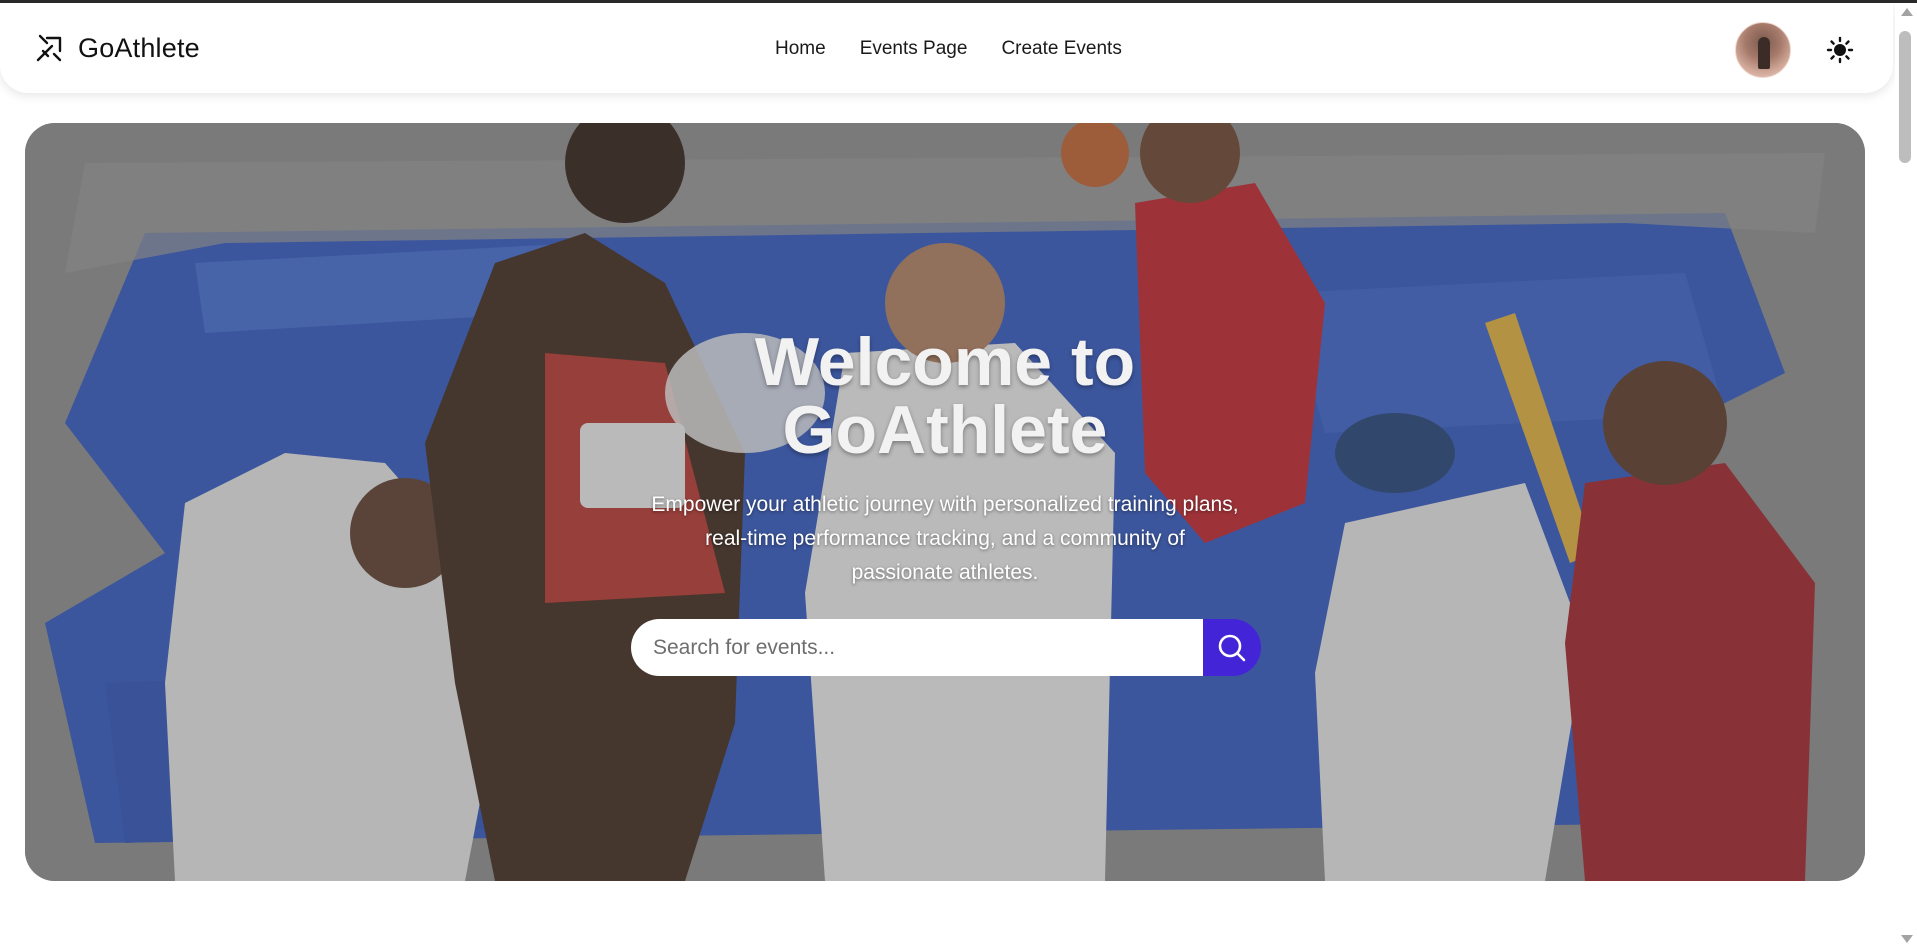 The width and height of the screenshot is (1917, 951). What do you see at coordinates (1764, 53) in the screenshot?
I see `avatar-figure` at bounding box center [1764, 53].